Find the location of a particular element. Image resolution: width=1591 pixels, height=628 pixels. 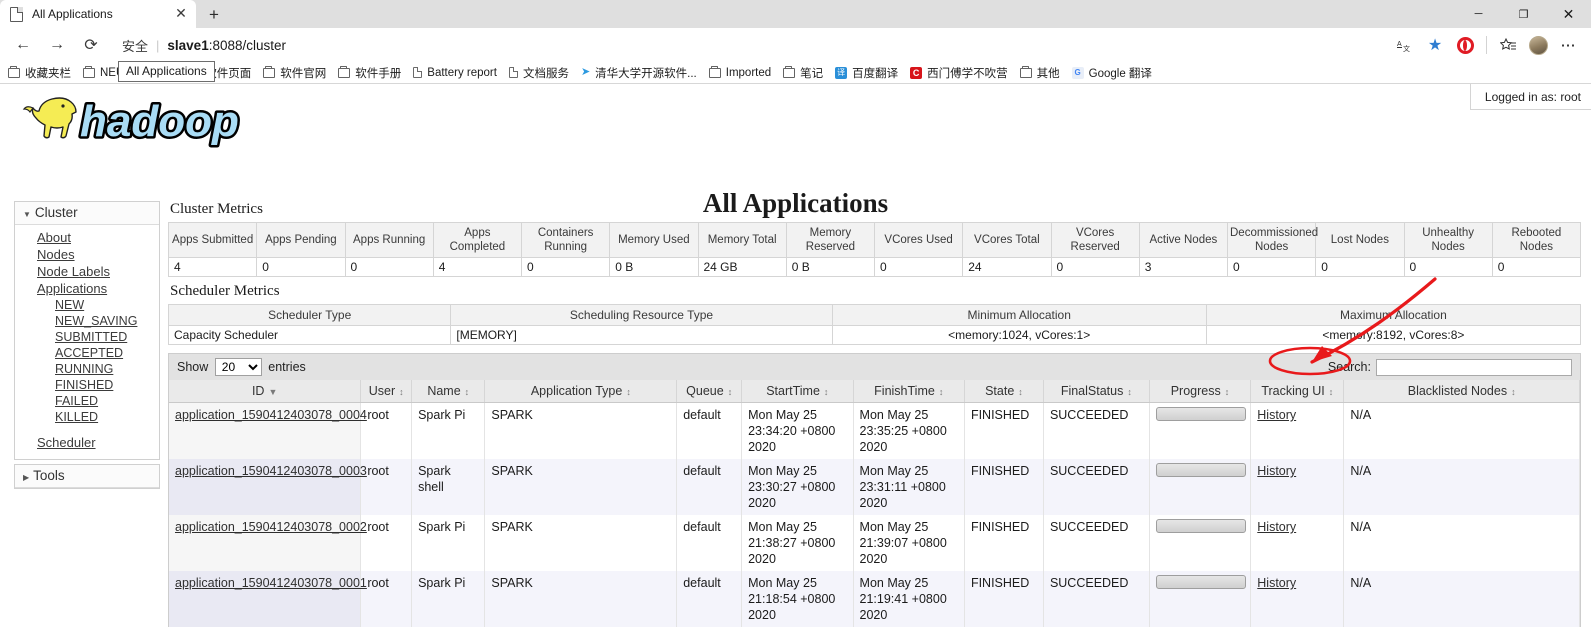

page-length-select: 20 40 60 80 100 is located at coordinates (238, 367).